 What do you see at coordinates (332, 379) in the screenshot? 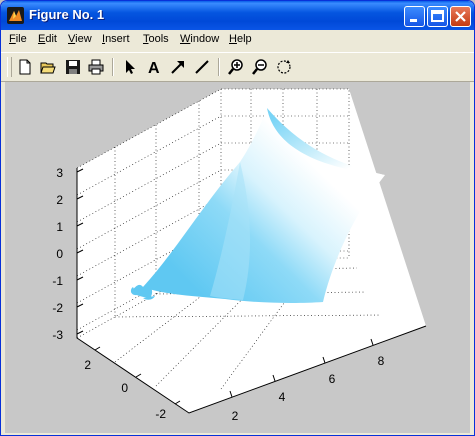
I see `x-tick-label: 6` at bounding box center [332, 379].